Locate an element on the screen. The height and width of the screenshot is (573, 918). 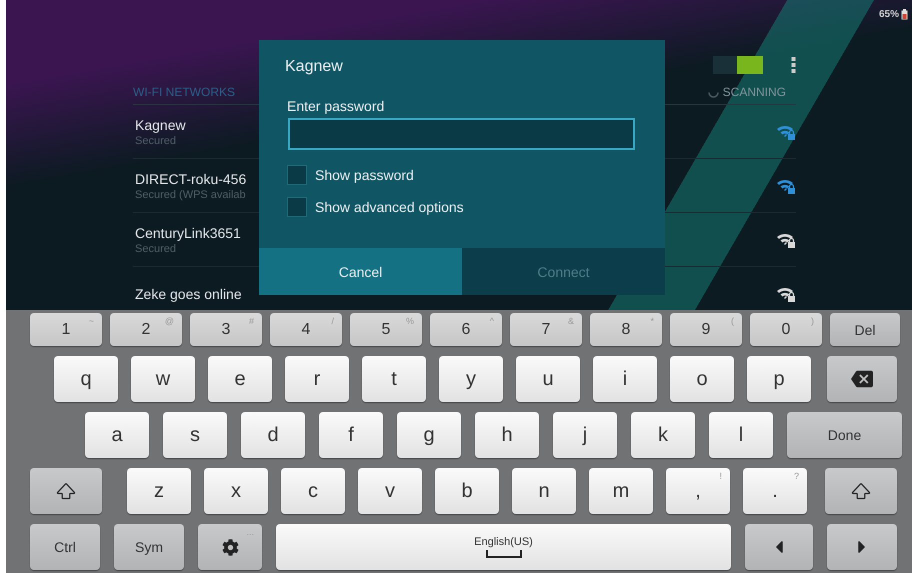
number-key: 6 ^ is located at coordinates (466, 329).